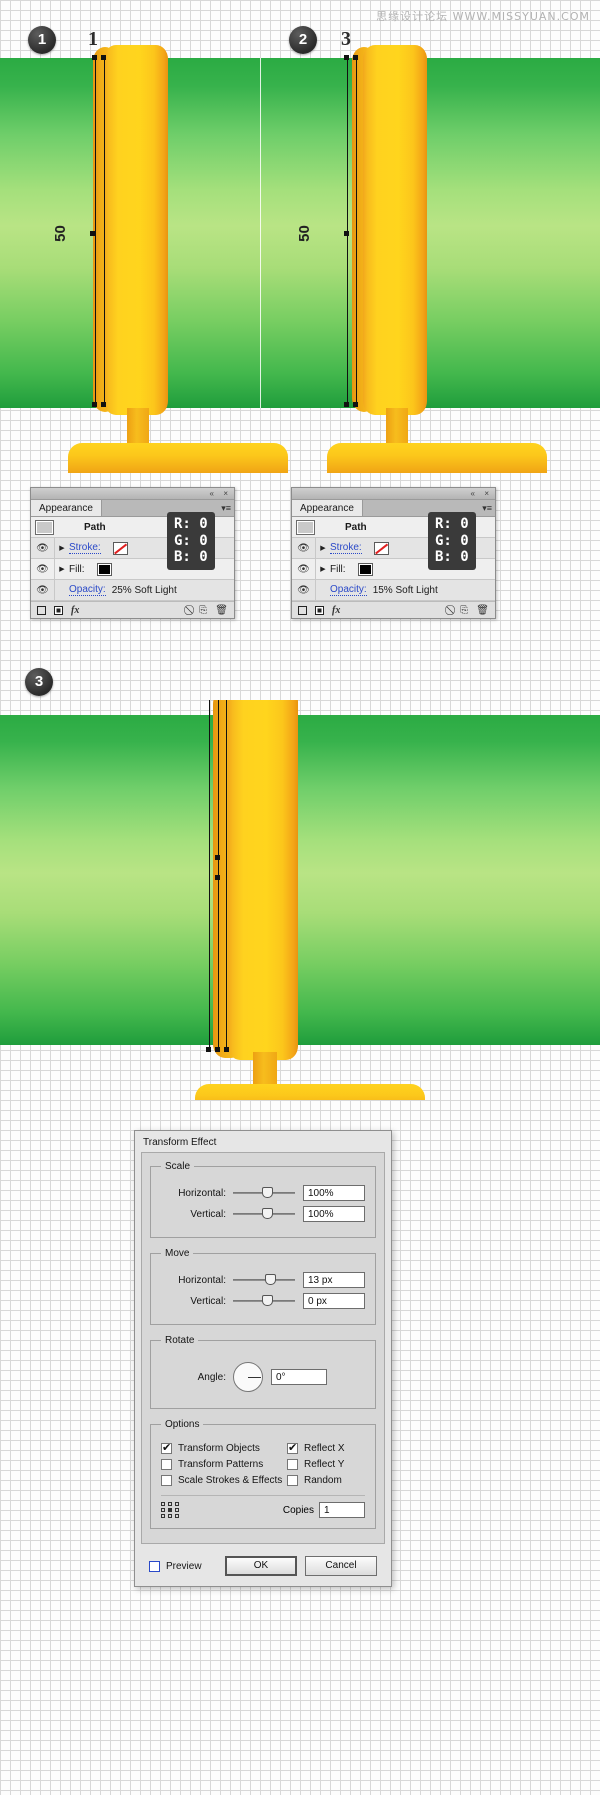 This screenshot has width=600, height=1795. Describe the element at coordinates (261, 1566) in the screenshot. I see `ok-button: OK` at that location.